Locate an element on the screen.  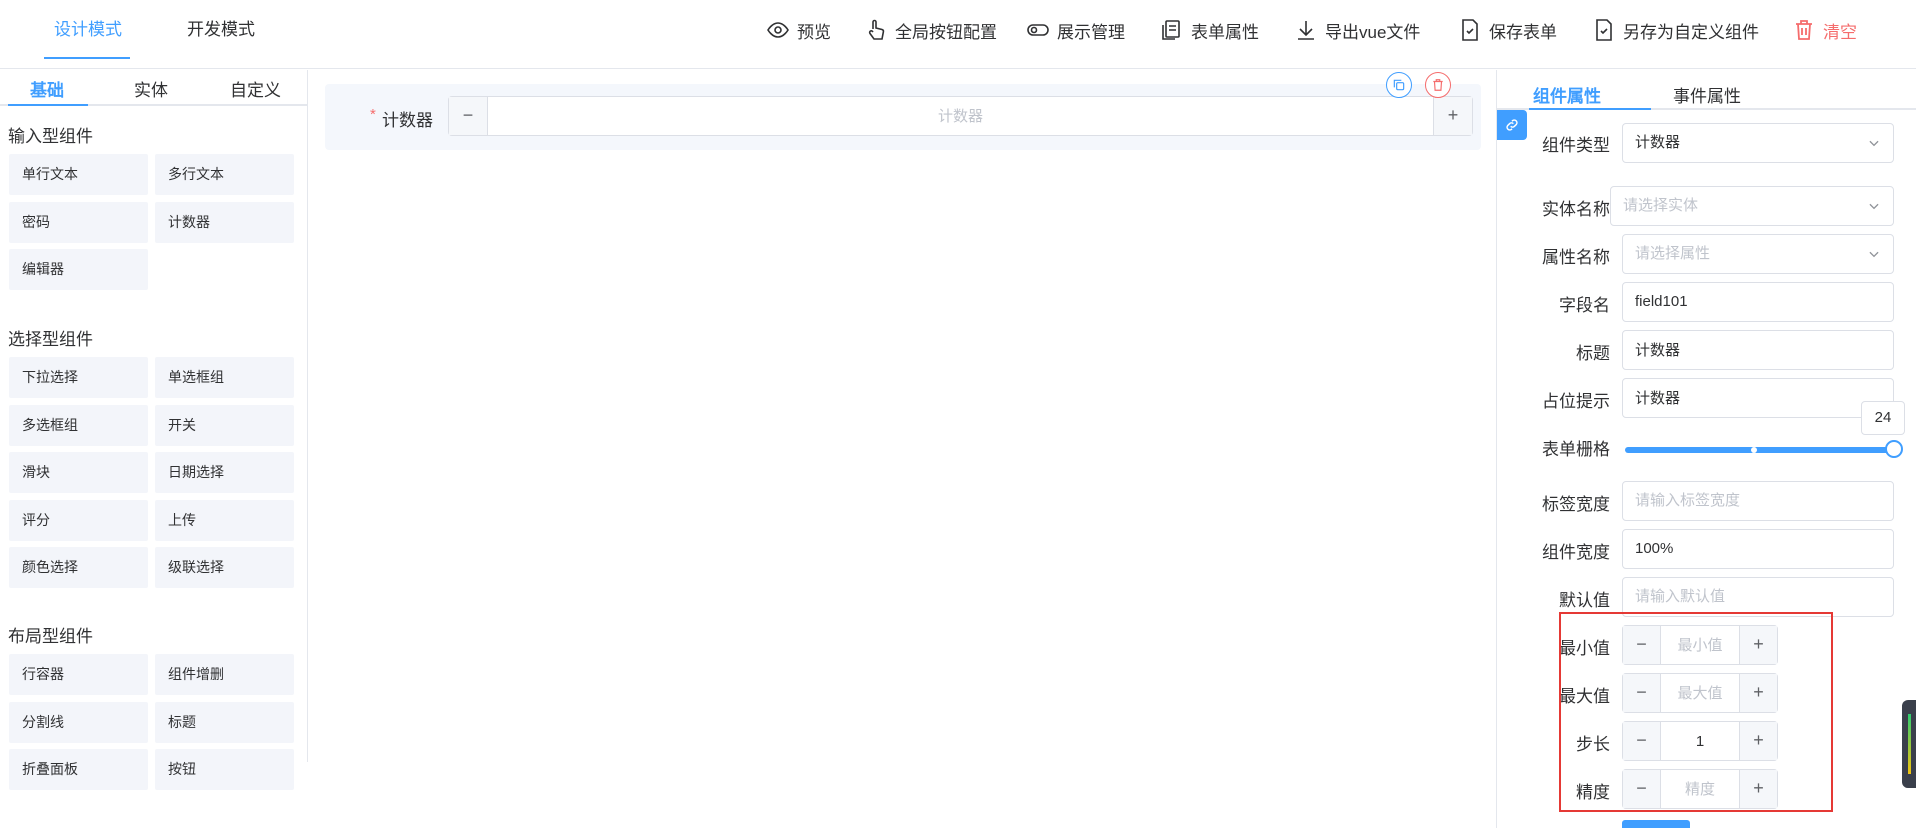
prop-label-default-value: 默认值 is located at coordinates (1584, 600).